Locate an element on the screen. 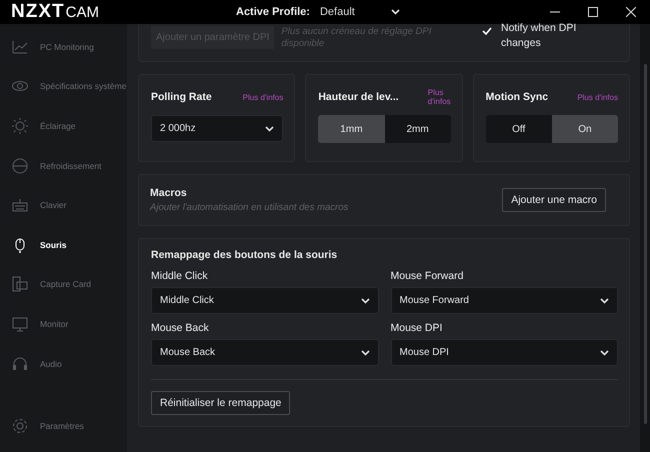 The image size is (650, 452). monitor-icon is located at coordinates (20, 324).